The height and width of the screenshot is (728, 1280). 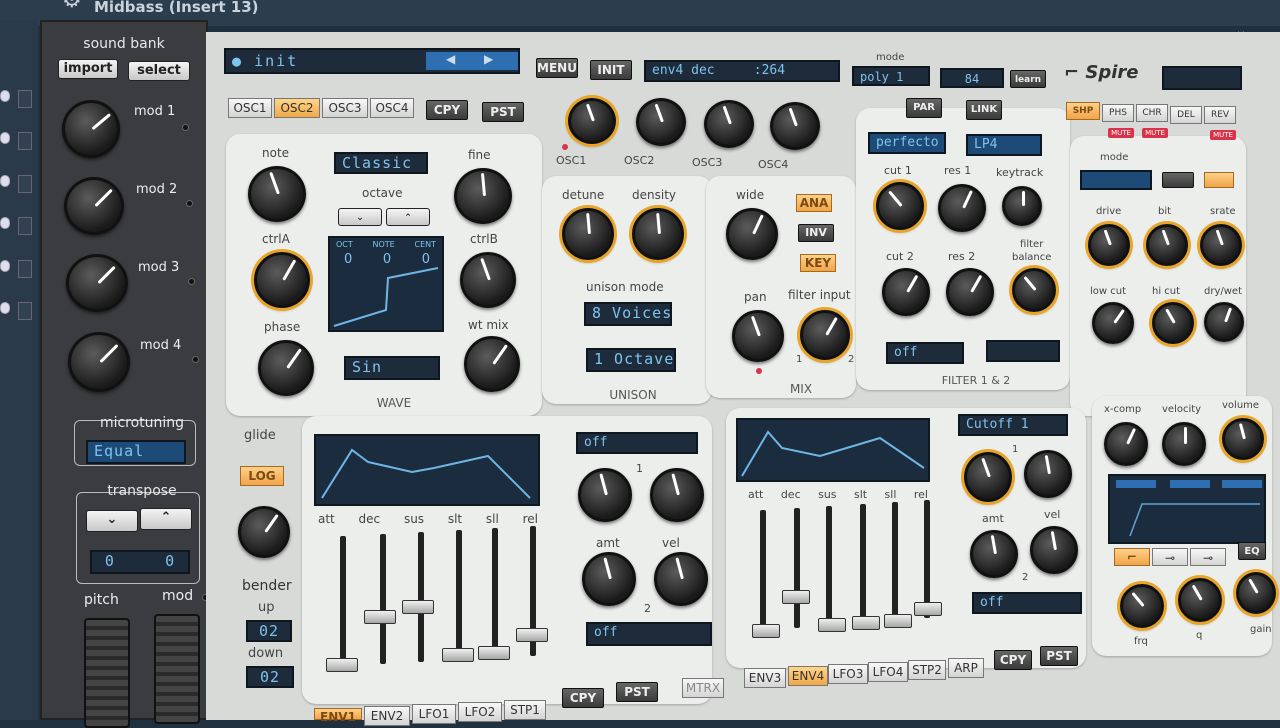 What do you see at coordinates (140, 562) in the screenshot?
I see `transpose-display: 0 0` at bounding box center [140, 562].